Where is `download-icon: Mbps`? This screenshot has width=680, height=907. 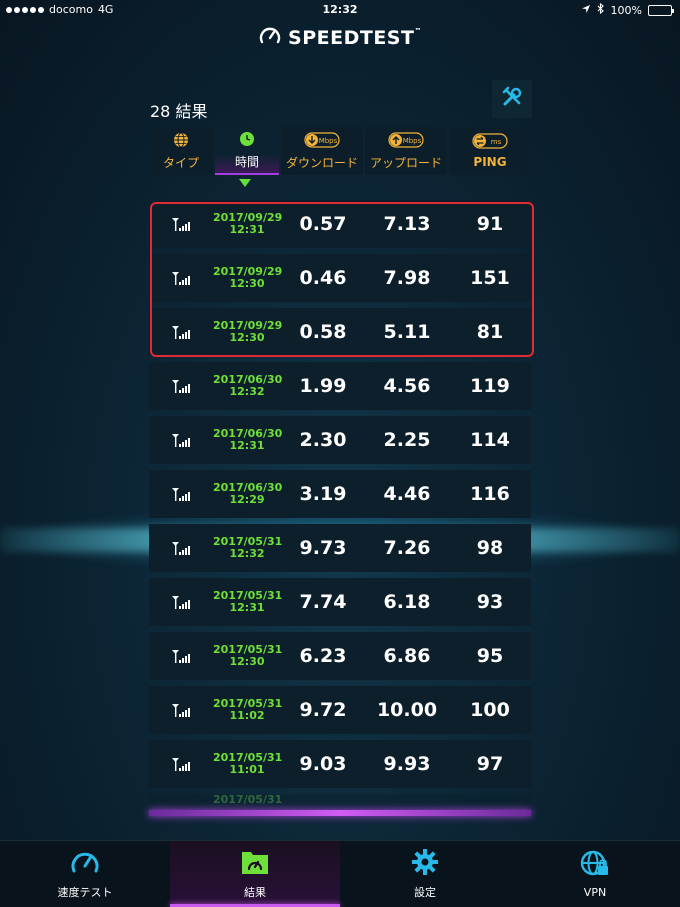 download-icon: Mbps is located at coordinates (322, 141).